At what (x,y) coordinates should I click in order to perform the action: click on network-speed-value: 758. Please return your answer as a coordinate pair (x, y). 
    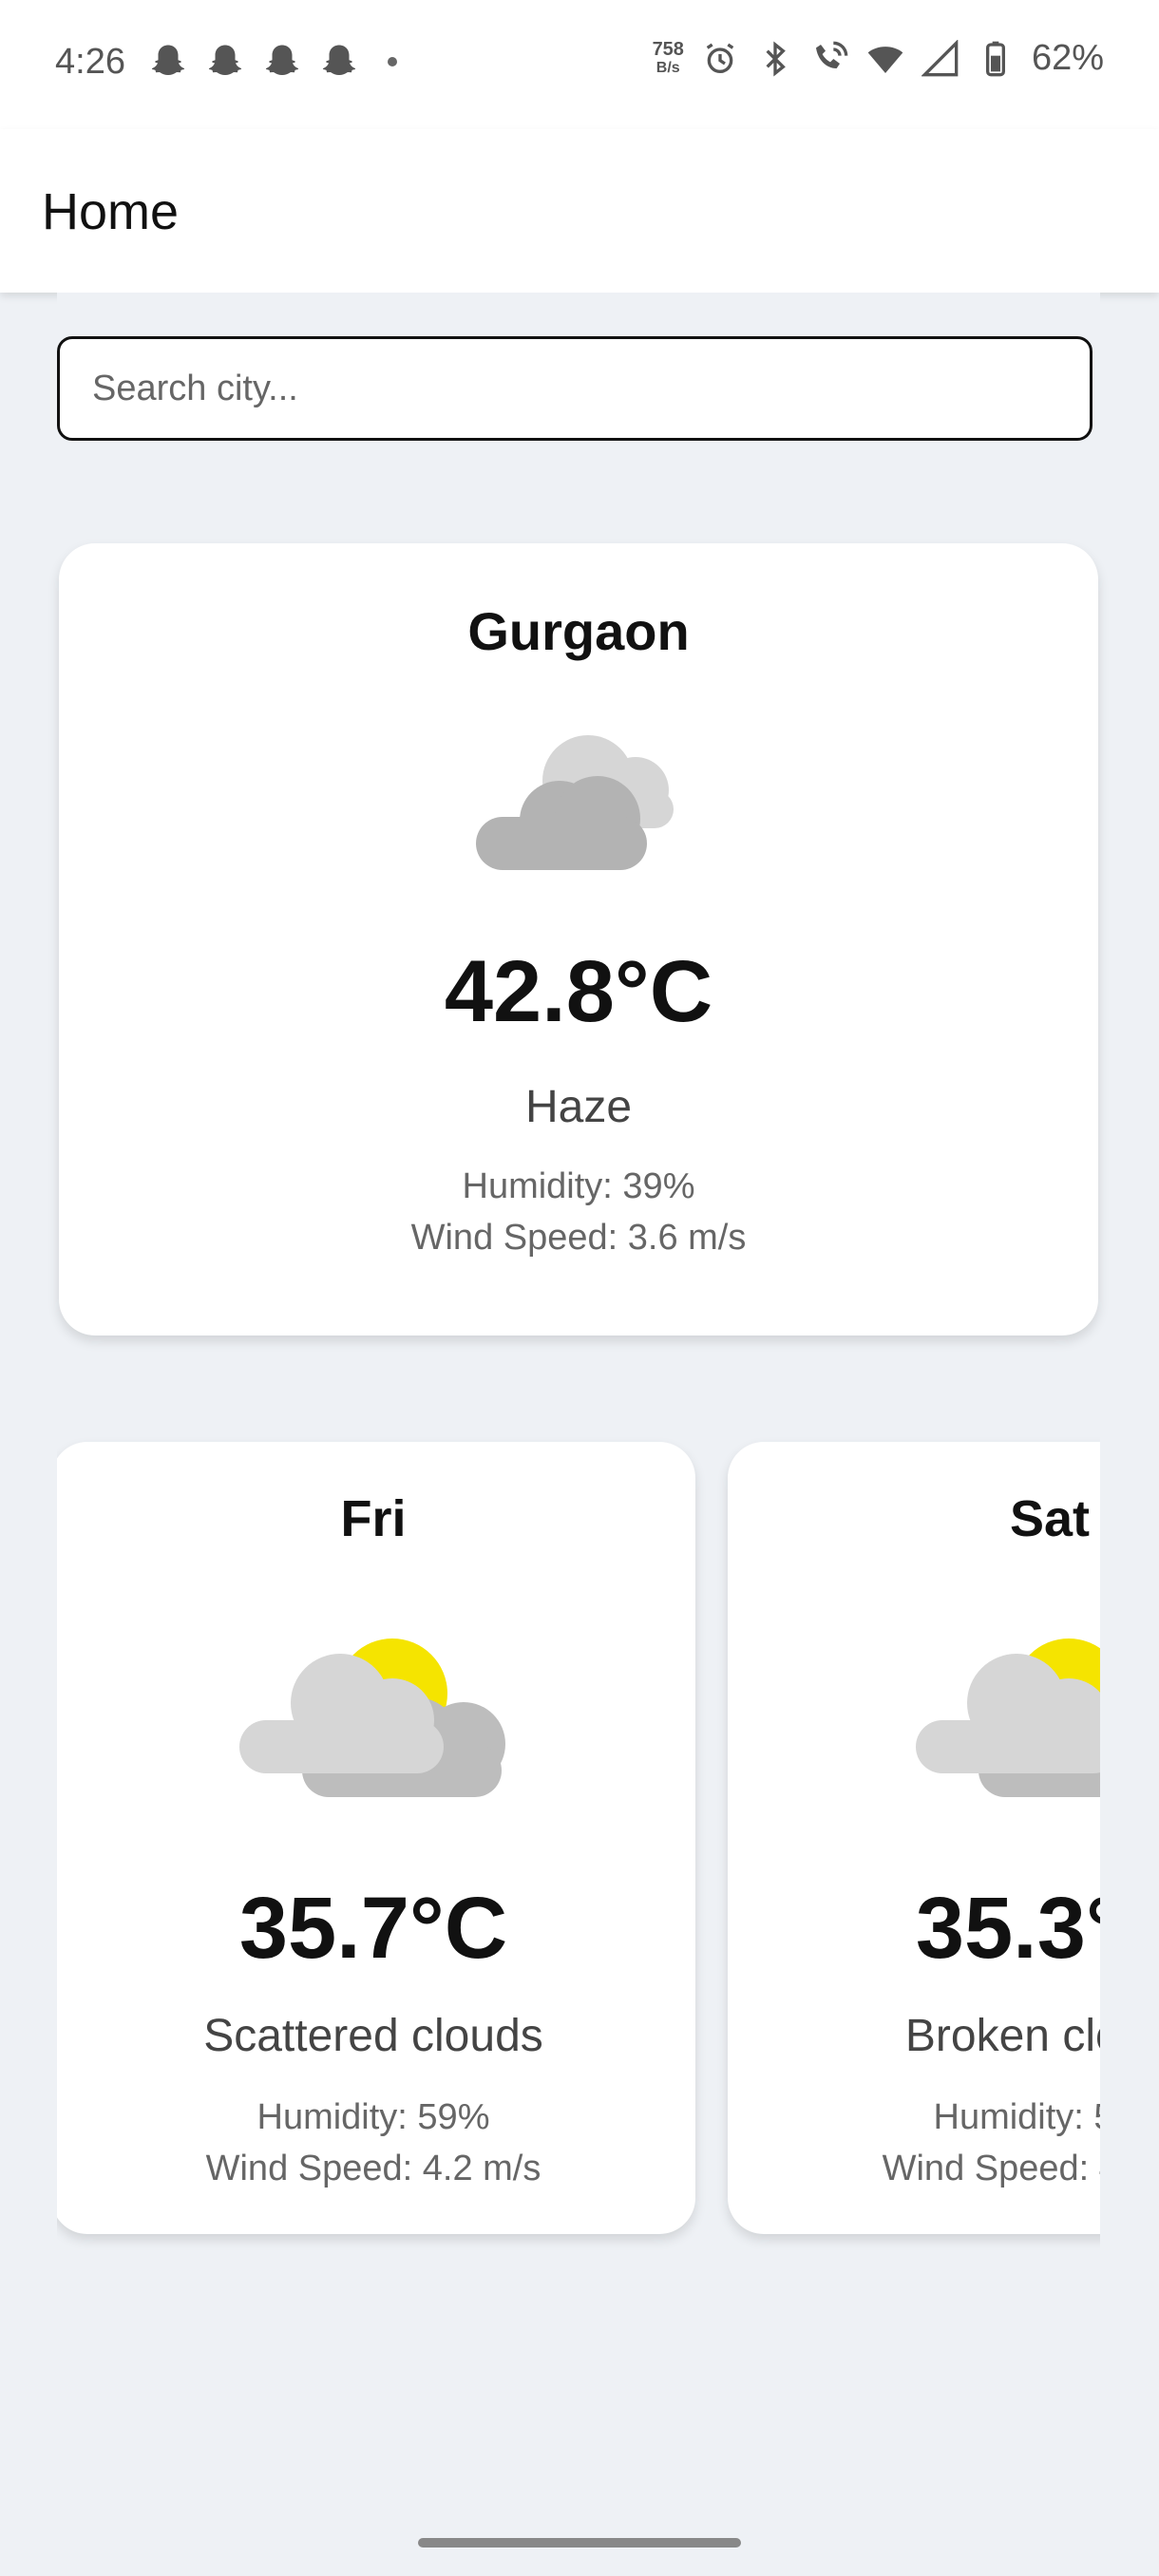
    Looking at the image, I should click on (668, 49).